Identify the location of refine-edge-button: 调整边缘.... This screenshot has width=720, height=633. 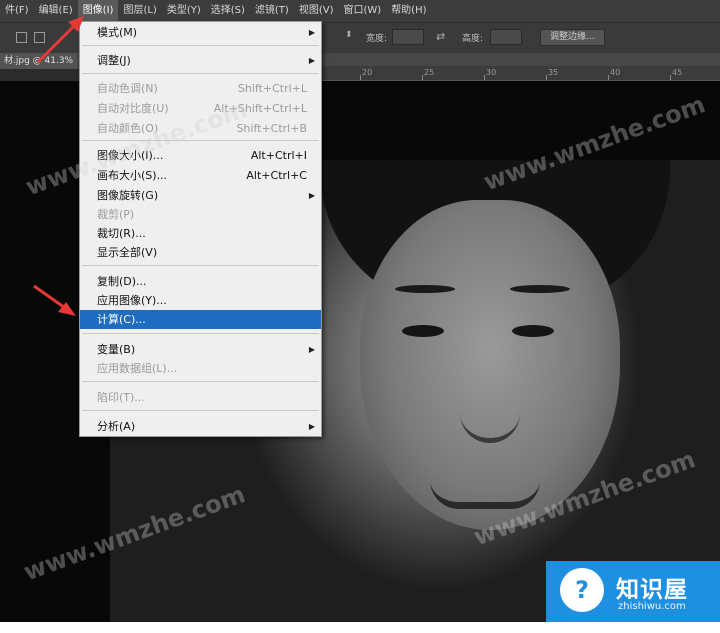
(572, 37).